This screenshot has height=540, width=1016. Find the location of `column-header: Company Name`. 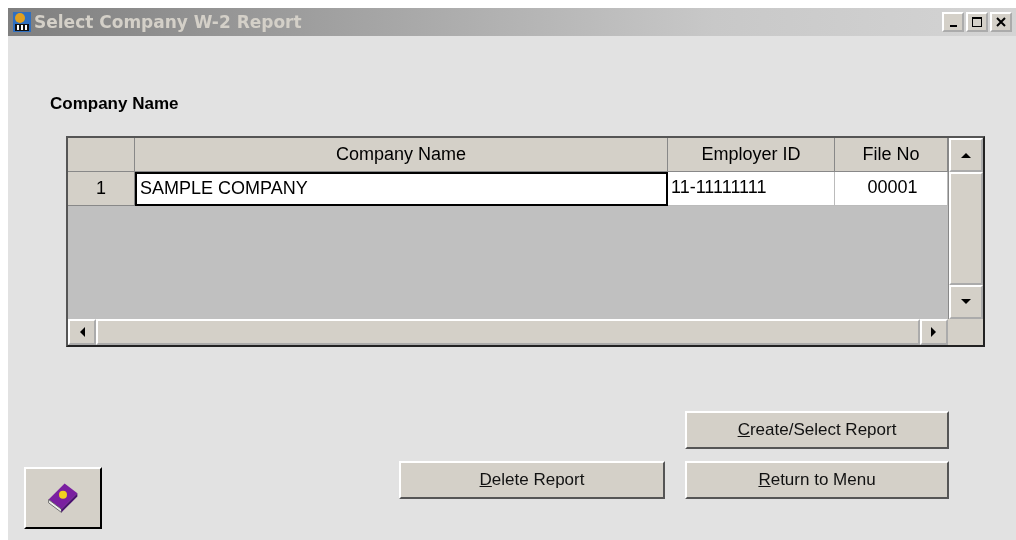

column-header: Company Name is located at coordinates (401, 155).